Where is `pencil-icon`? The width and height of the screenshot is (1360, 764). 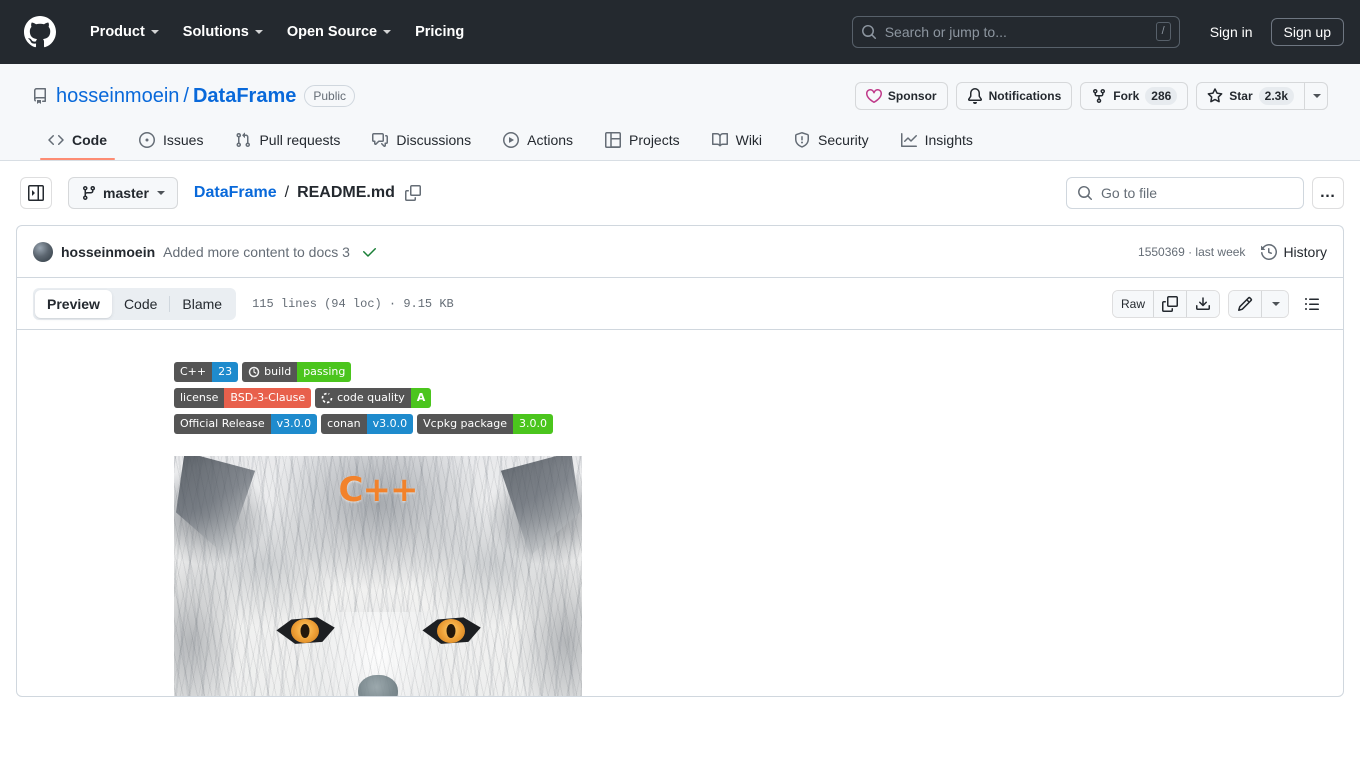 pencil-icon is located at coordinates (1245, 303).